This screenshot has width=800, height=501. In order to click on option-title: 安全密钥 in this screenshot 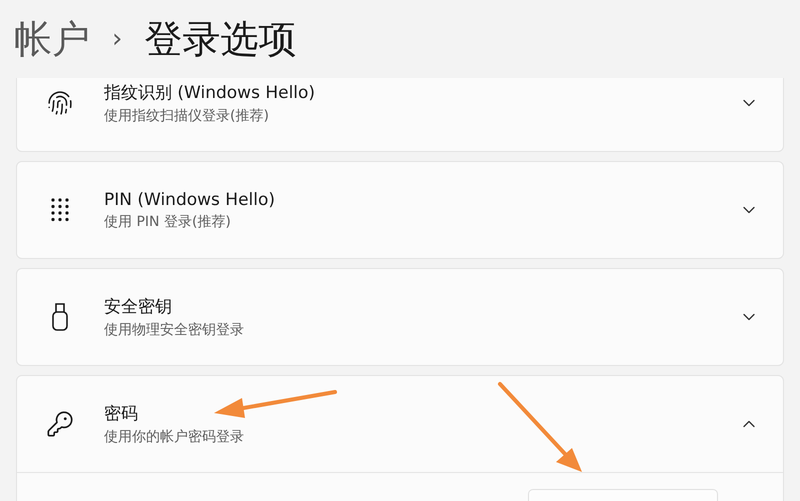, I will do `click(138, 307)`.